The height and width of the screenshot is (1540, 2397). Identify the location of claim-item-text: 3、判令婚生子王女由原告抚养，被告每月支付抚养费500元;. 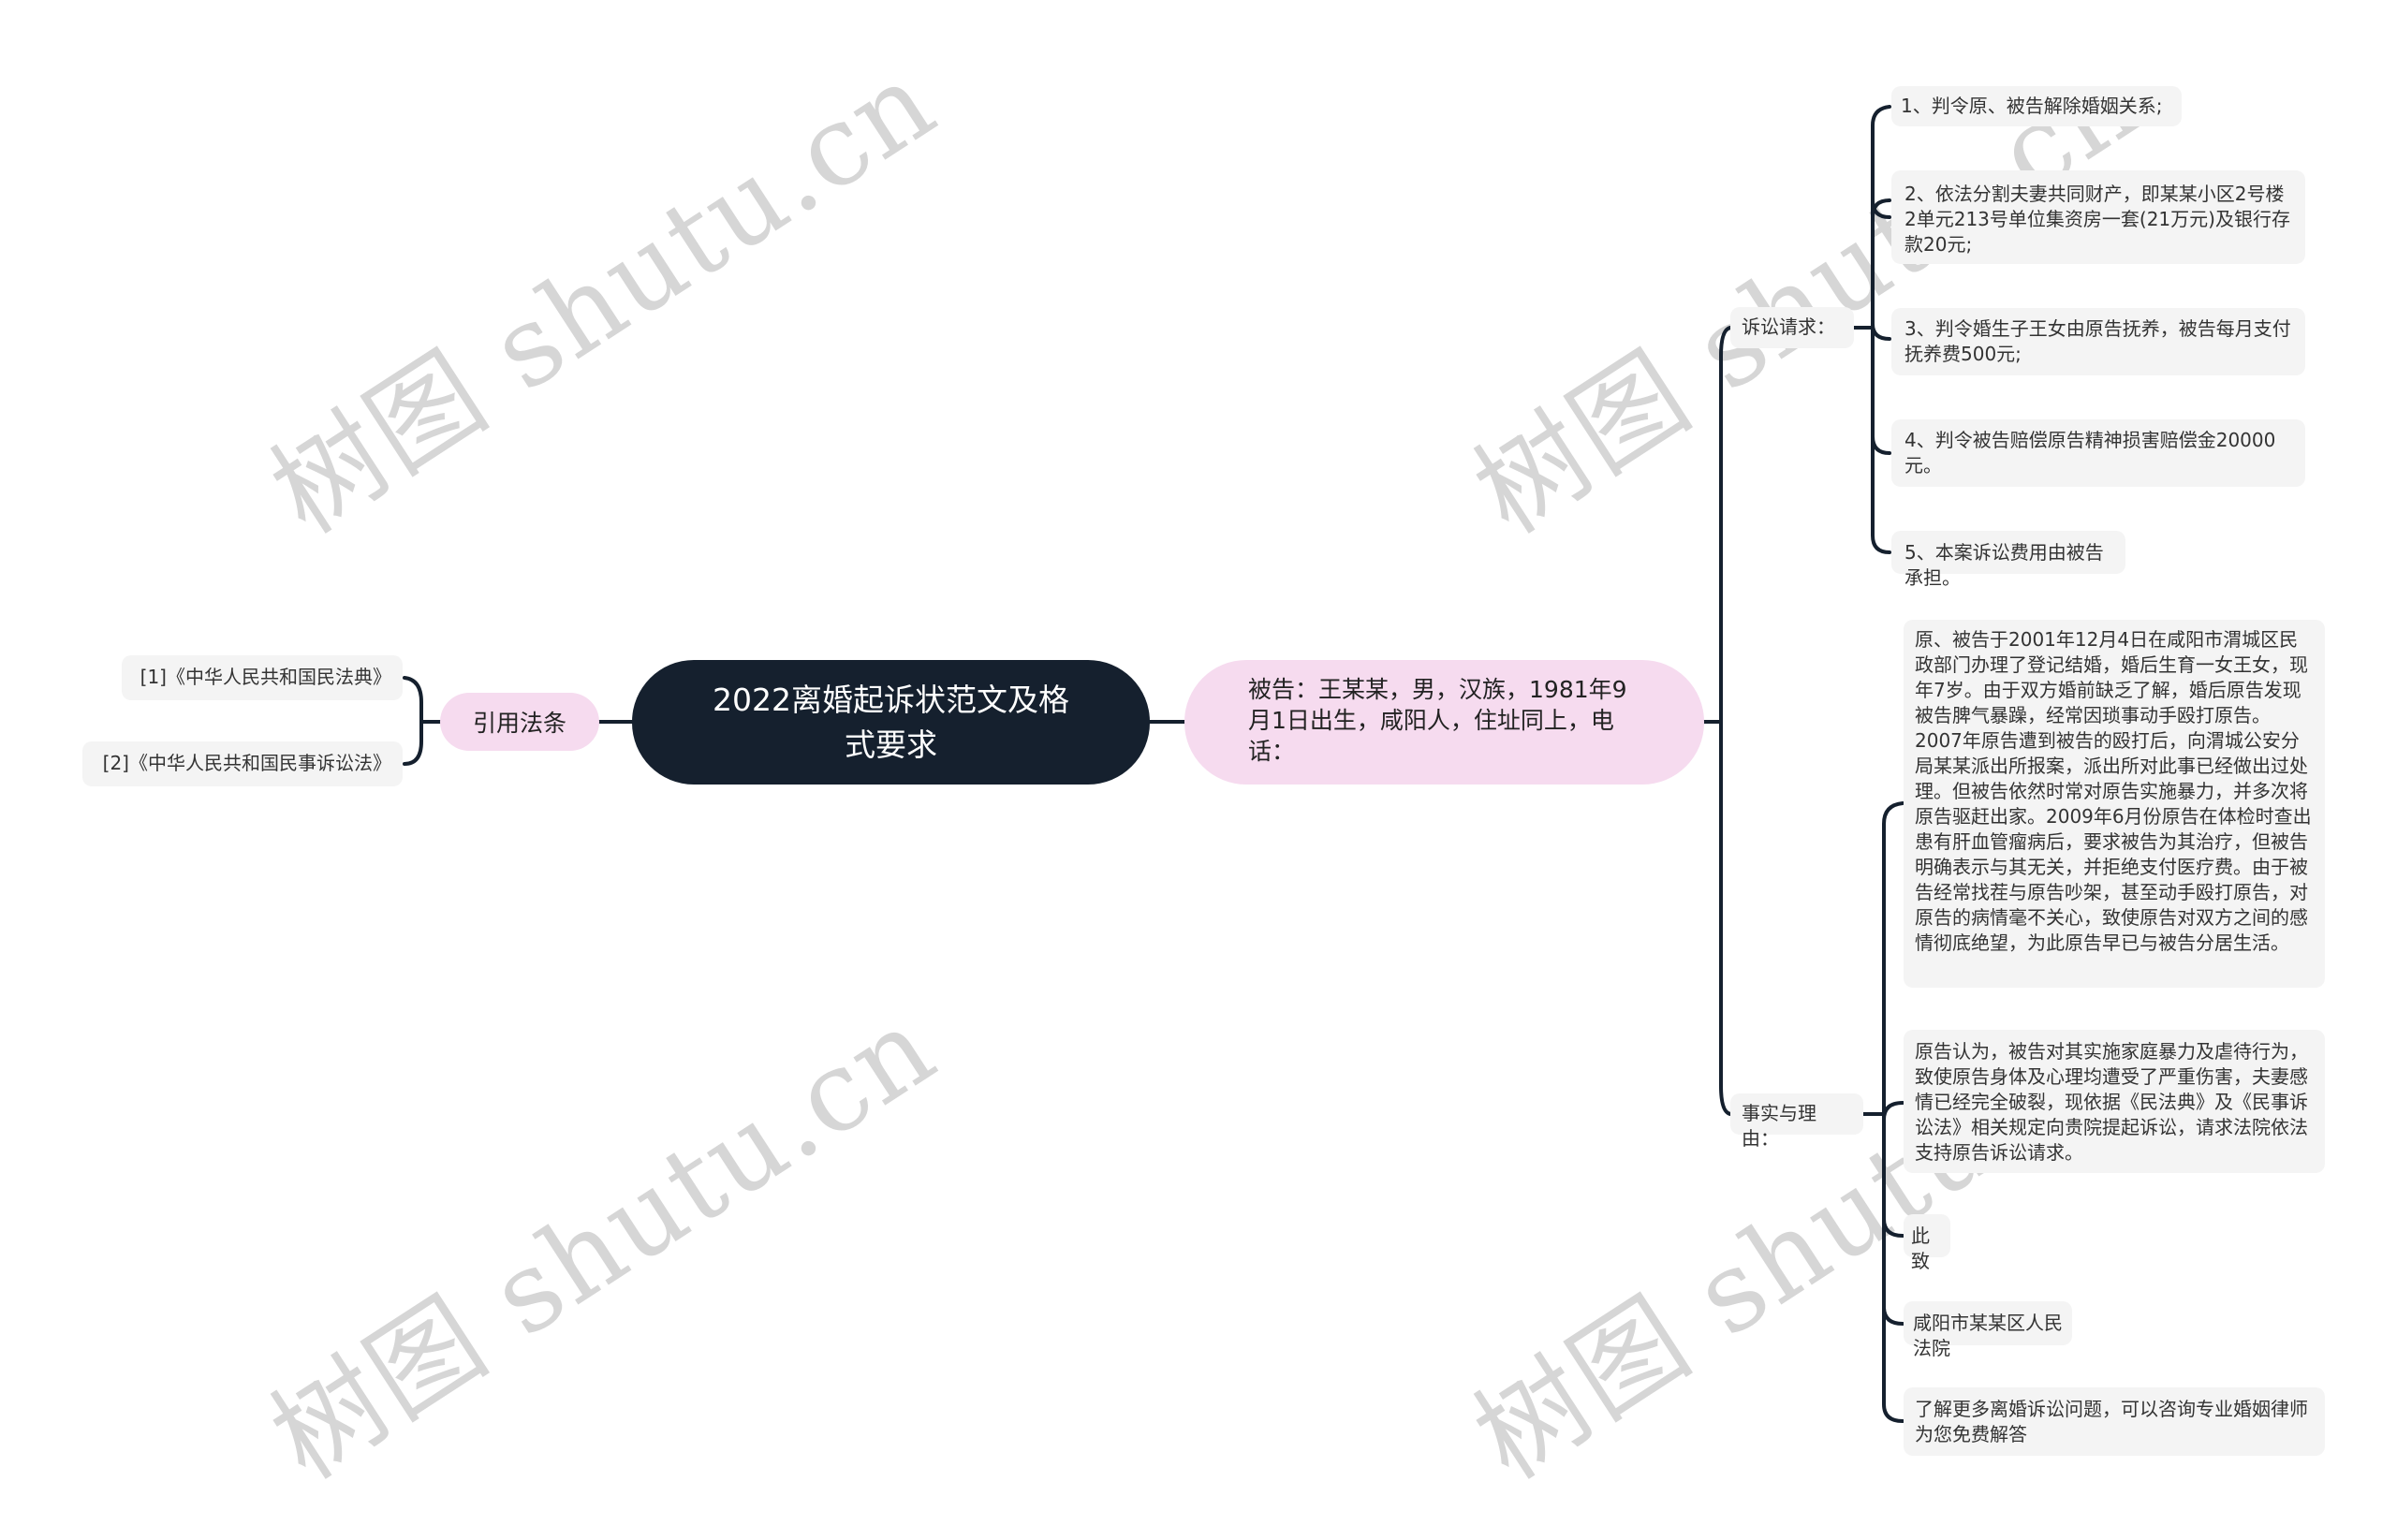
(2097, 341).